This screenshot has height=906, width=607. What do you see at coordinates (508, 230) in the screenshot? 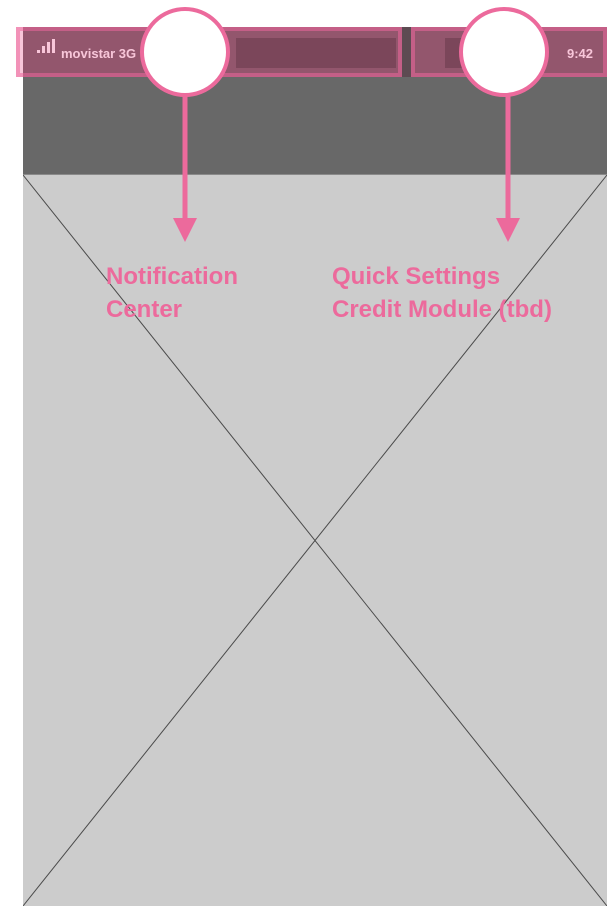
I see `arrow-head-right` at bounding box center [508, 230].